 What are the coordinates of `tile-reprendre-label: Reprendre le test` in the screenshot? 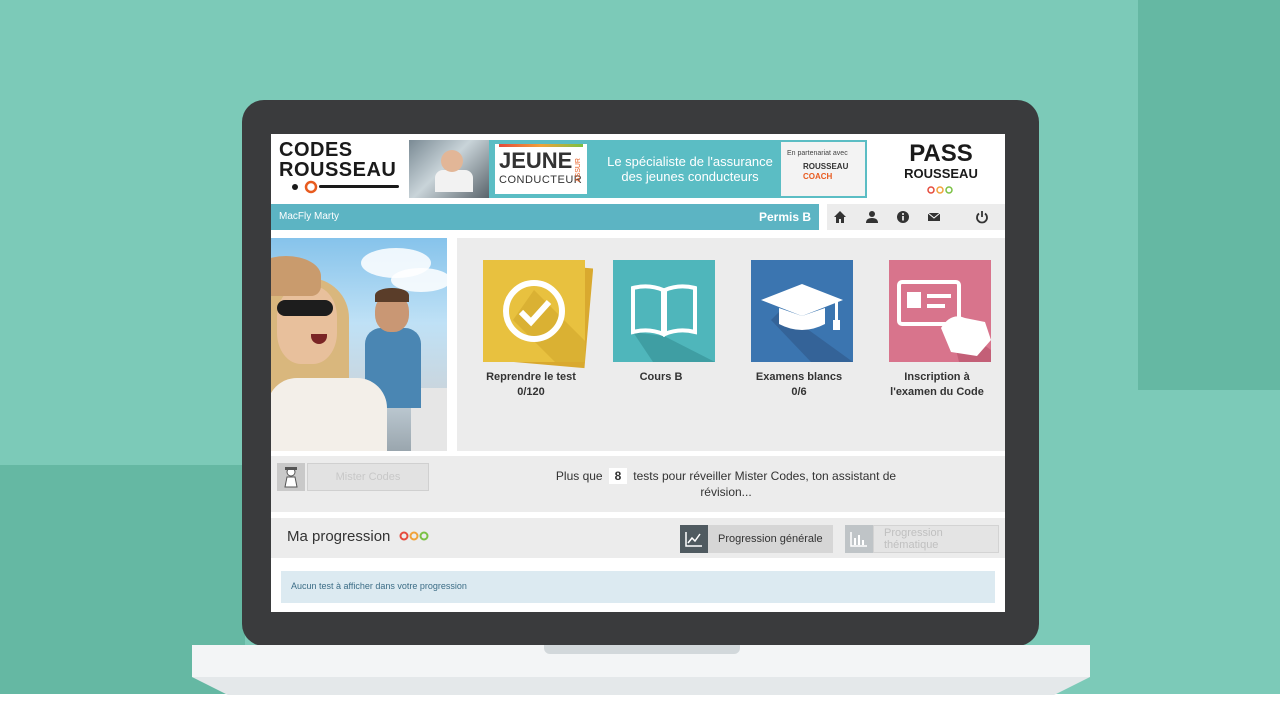 It's located at (531, 377).